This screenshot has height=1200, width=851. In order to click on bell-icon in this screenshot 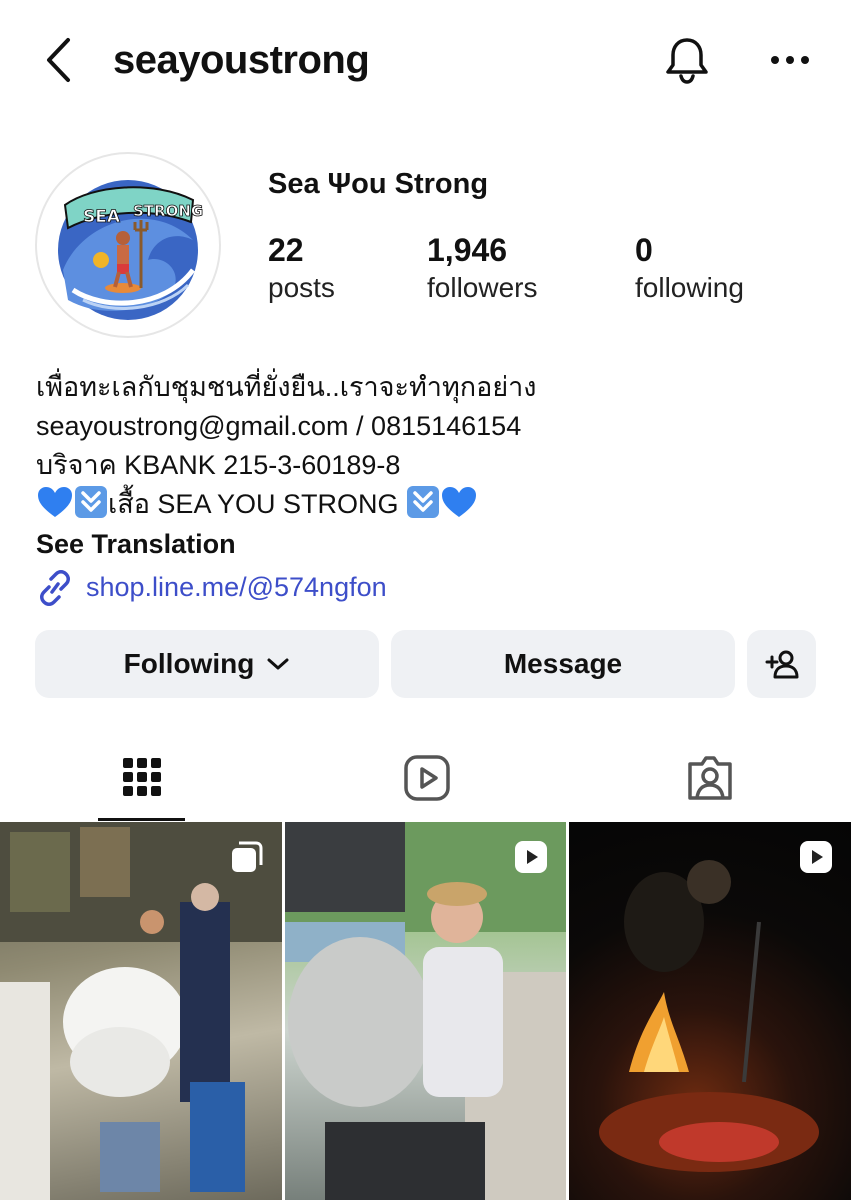, I will do `click(687, 61)`.